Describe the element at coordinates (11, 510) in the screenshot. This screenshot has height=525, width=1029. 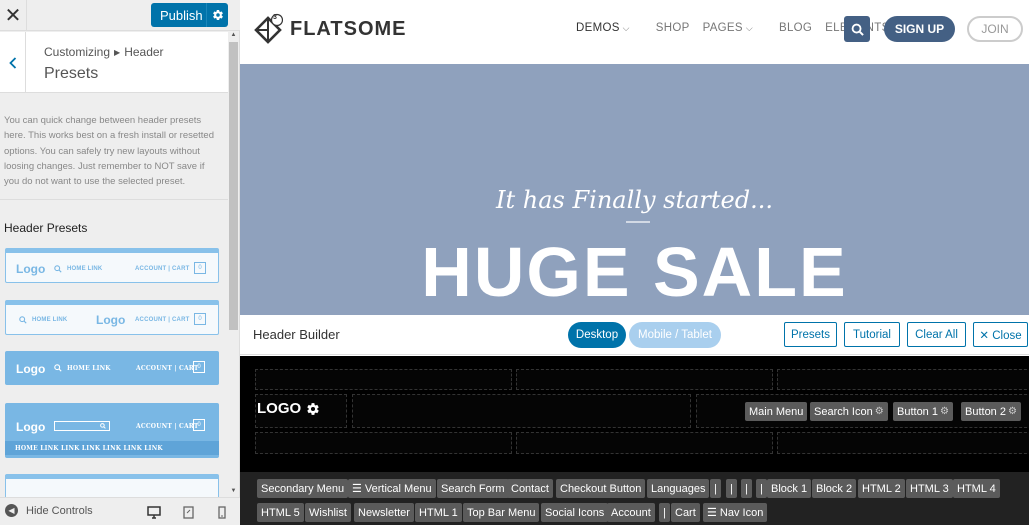
I see `collapse-icon: ◀` at that location.